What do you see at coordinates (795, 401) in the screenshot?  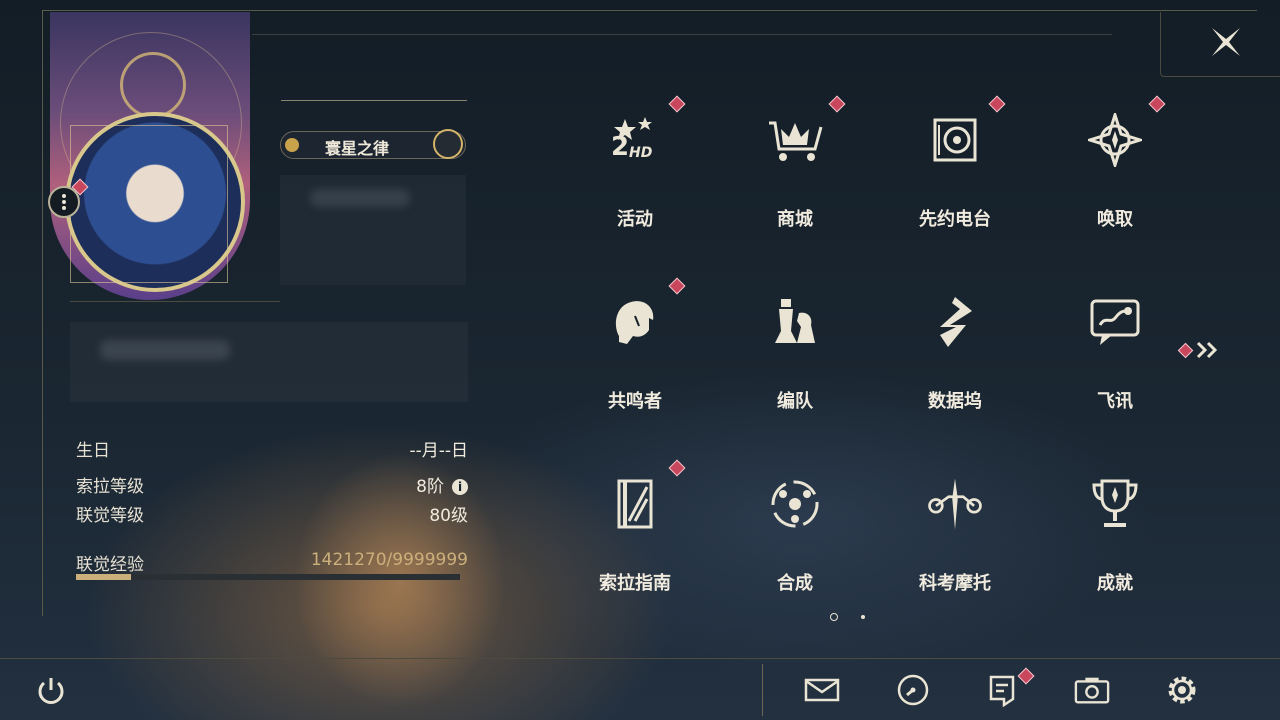 I see `menu-item-label: 编队` at bounding box center [795, 401].